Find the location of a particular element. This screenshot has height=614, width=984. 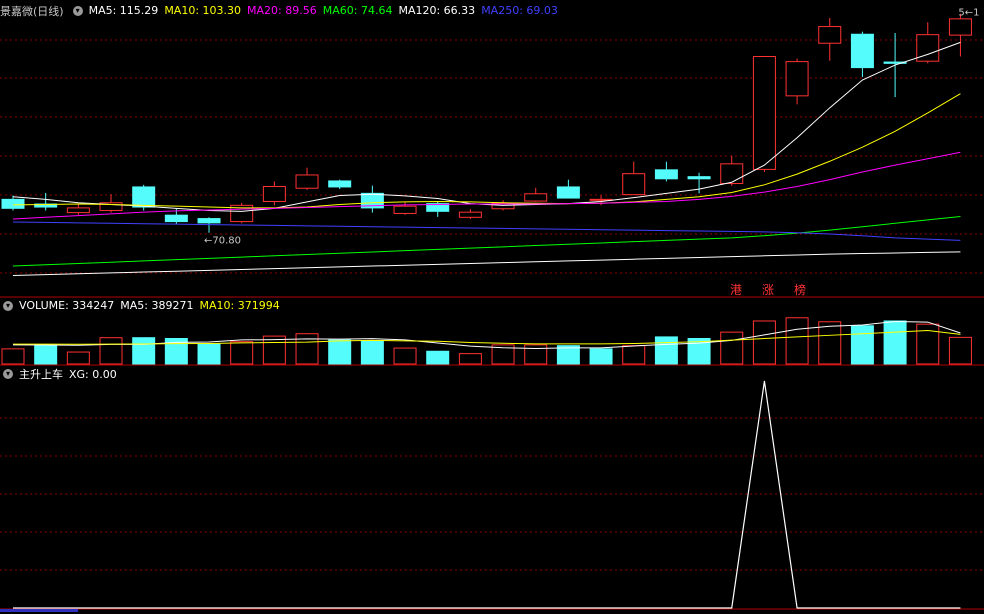

ma-line-ma20 is located at coordinates (486, 185).